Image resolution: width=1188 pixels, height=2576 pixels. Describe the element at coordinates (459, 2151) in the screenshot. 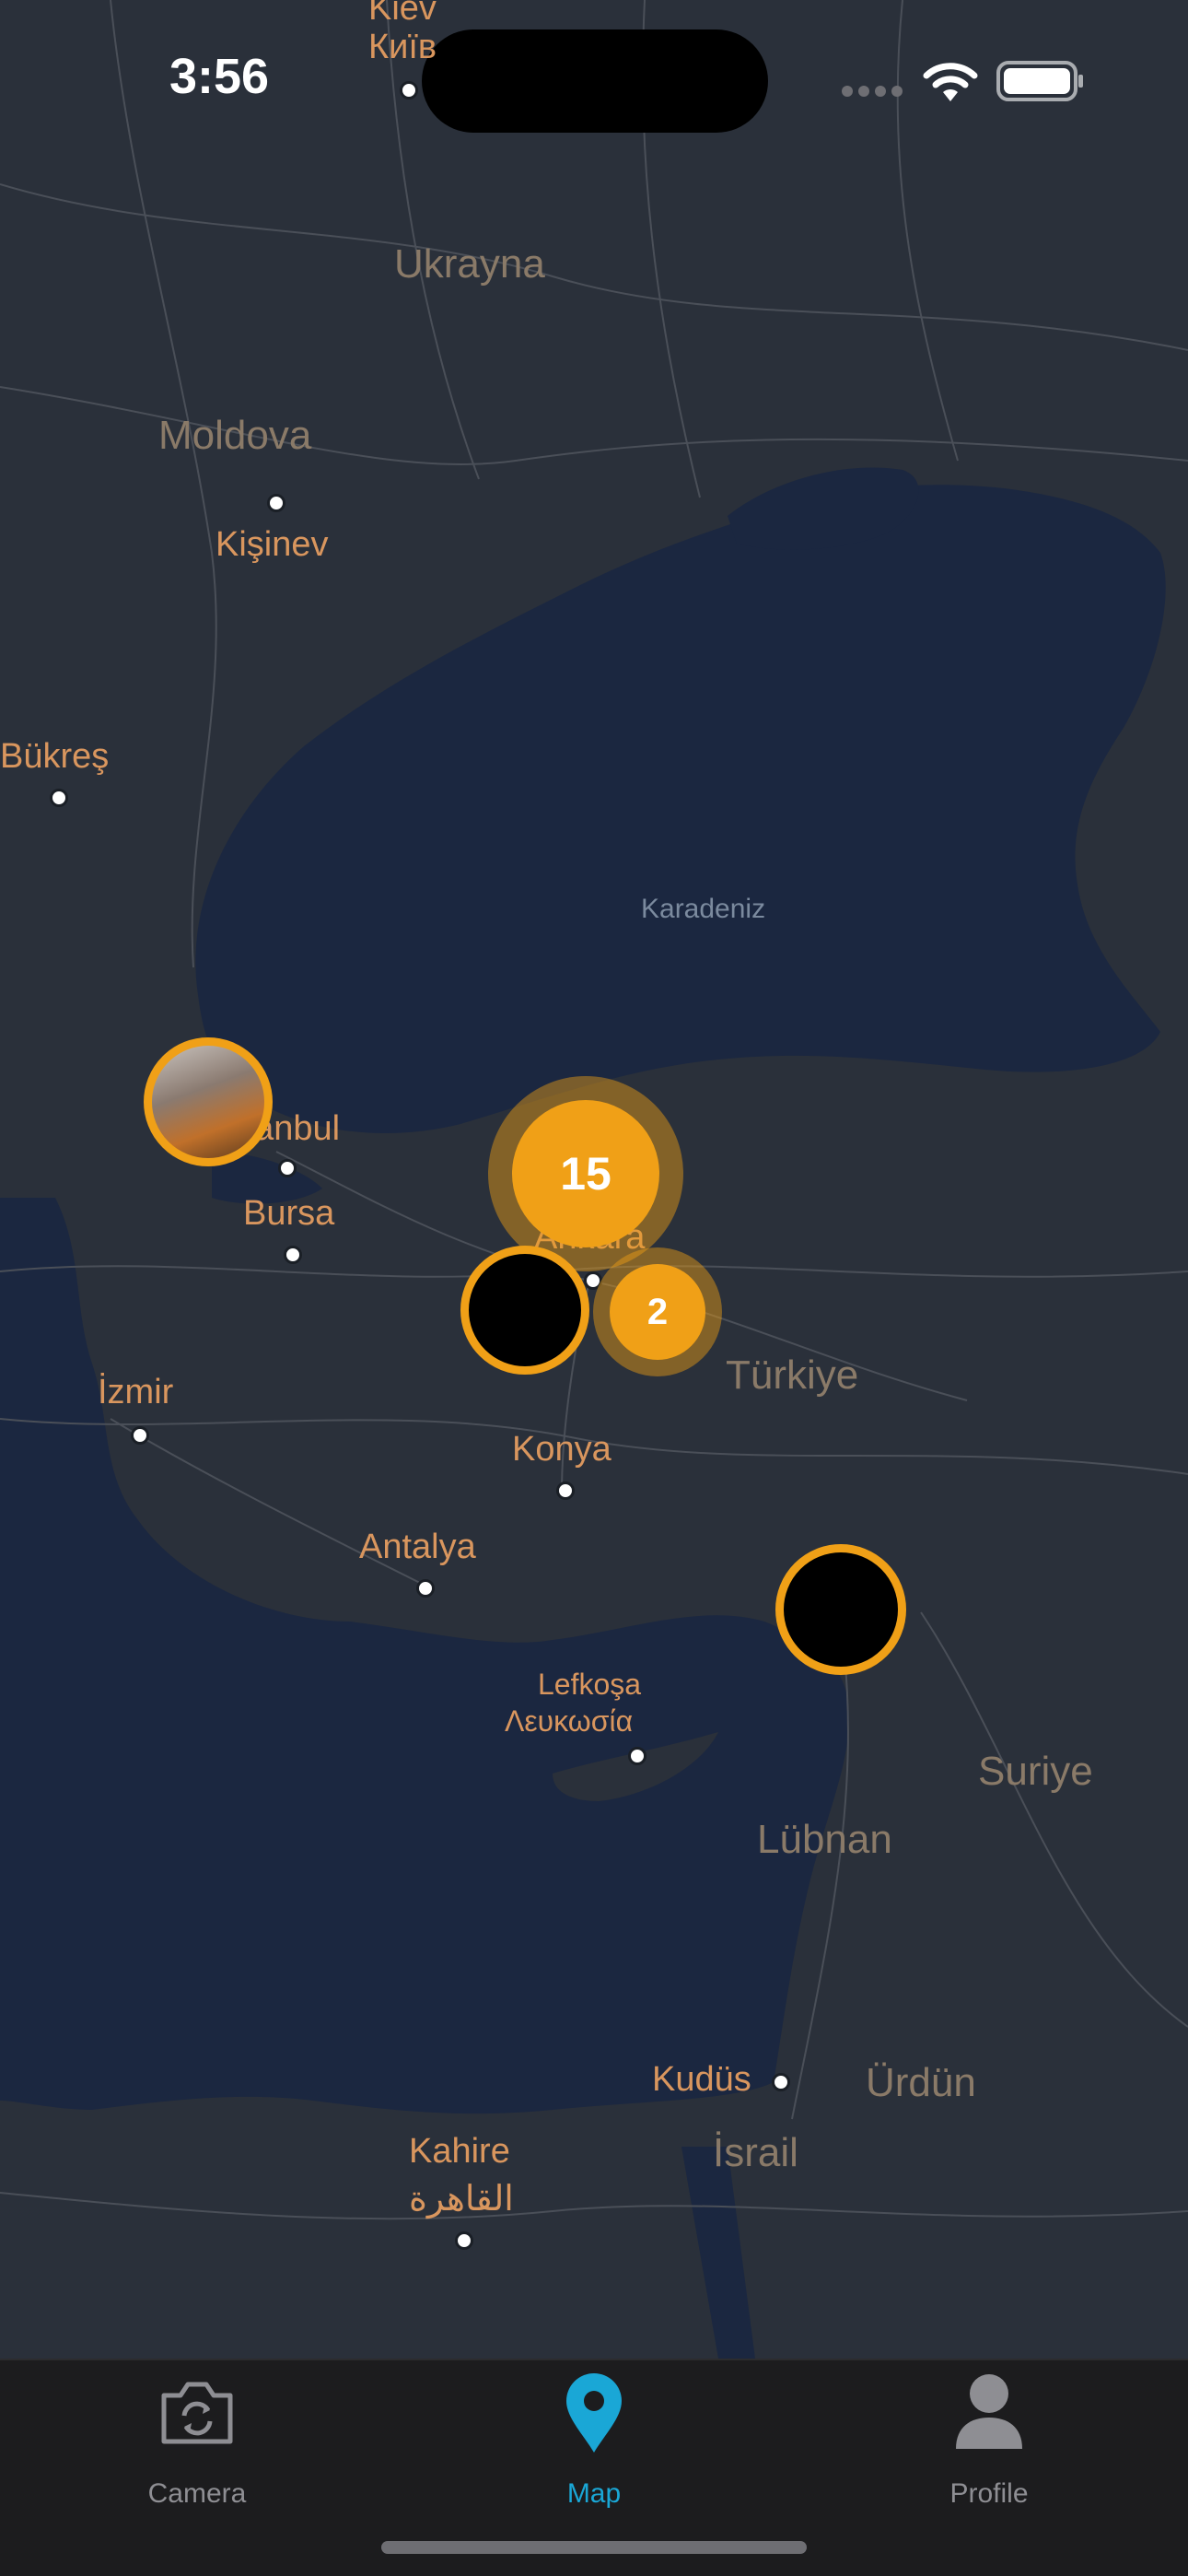

I see `city-label-cairo: Kahire` at that location.